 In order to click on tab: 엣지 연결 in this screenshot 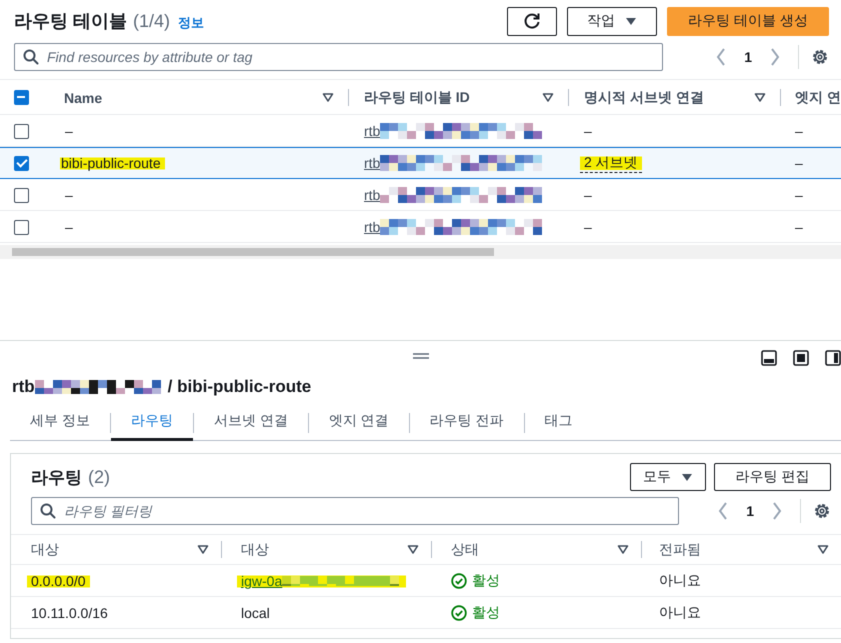, I will do `click(358, 422)`.